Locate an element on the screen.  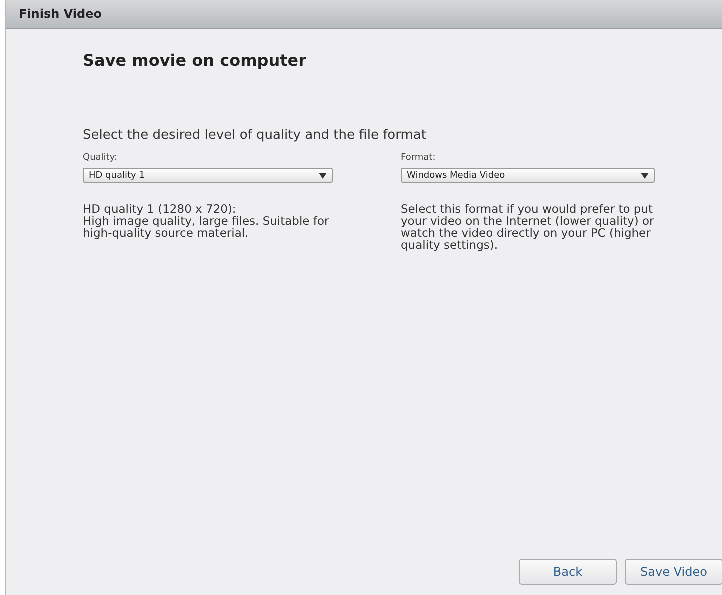
primary-button: Save Video is located at coordinates (673, 572).